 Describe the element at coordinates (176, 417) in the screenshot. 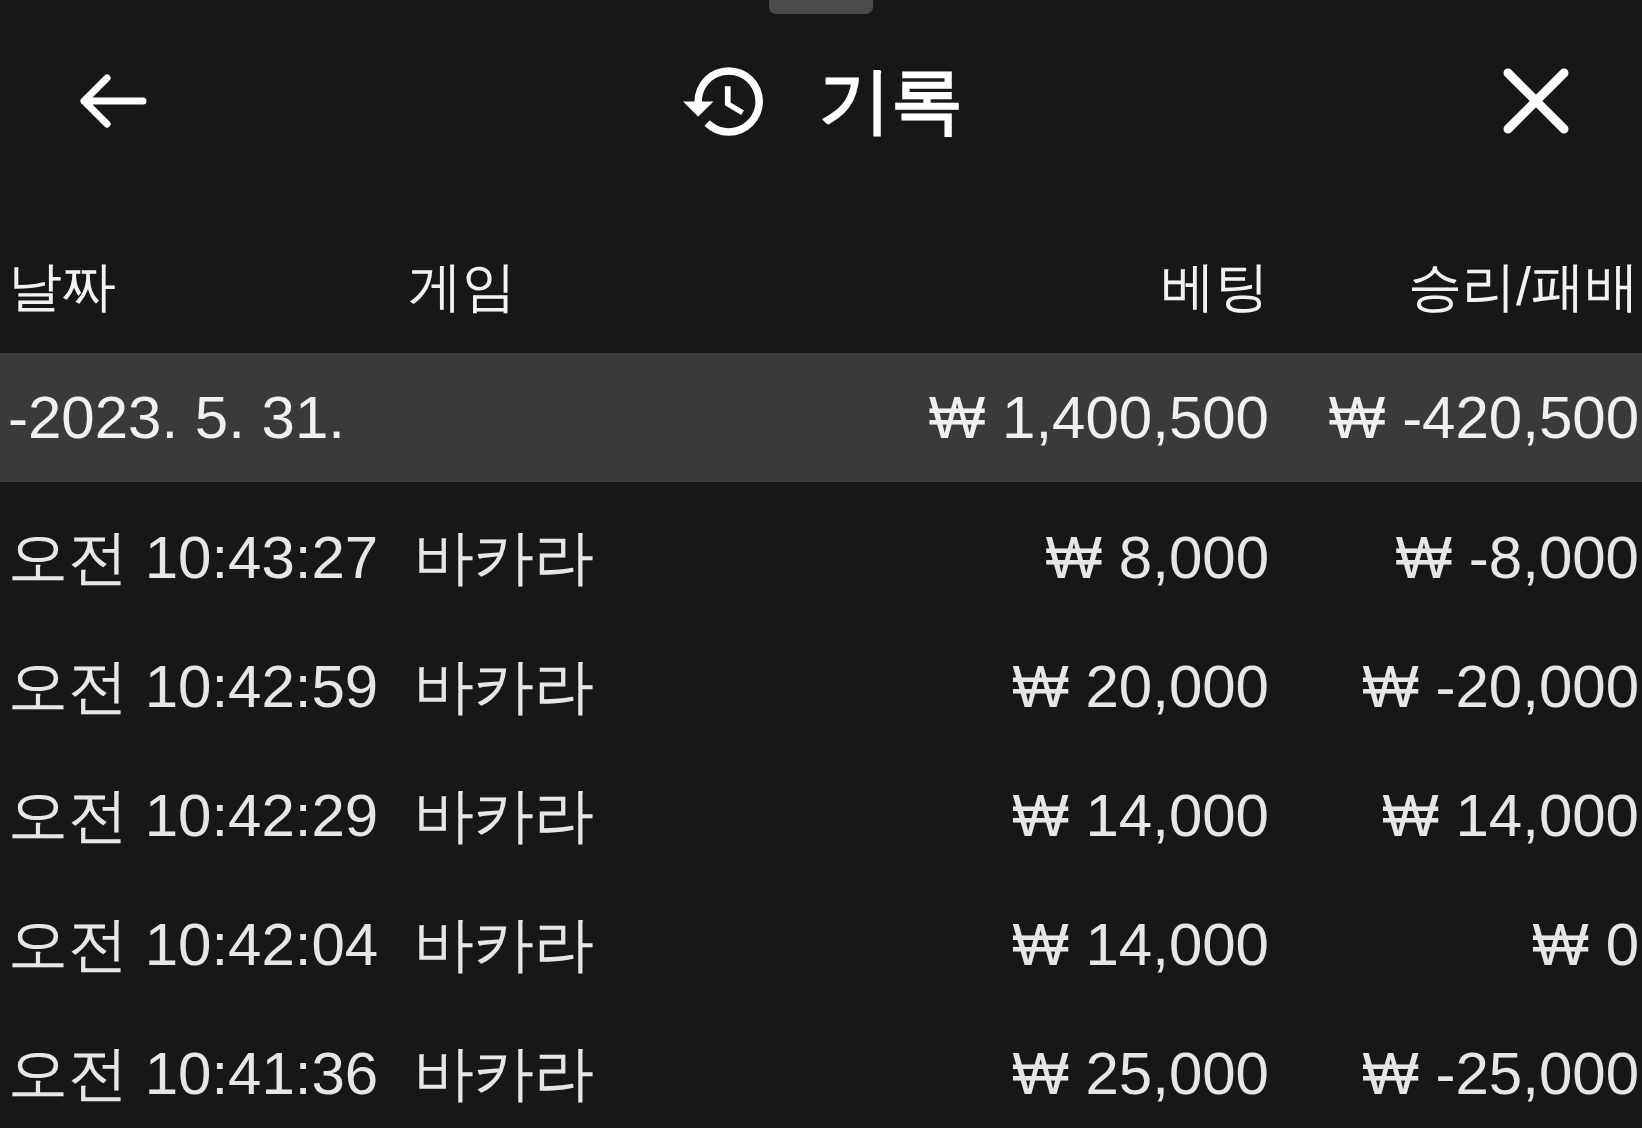

I see `group-date: -2023. 5. 31.` at that location.